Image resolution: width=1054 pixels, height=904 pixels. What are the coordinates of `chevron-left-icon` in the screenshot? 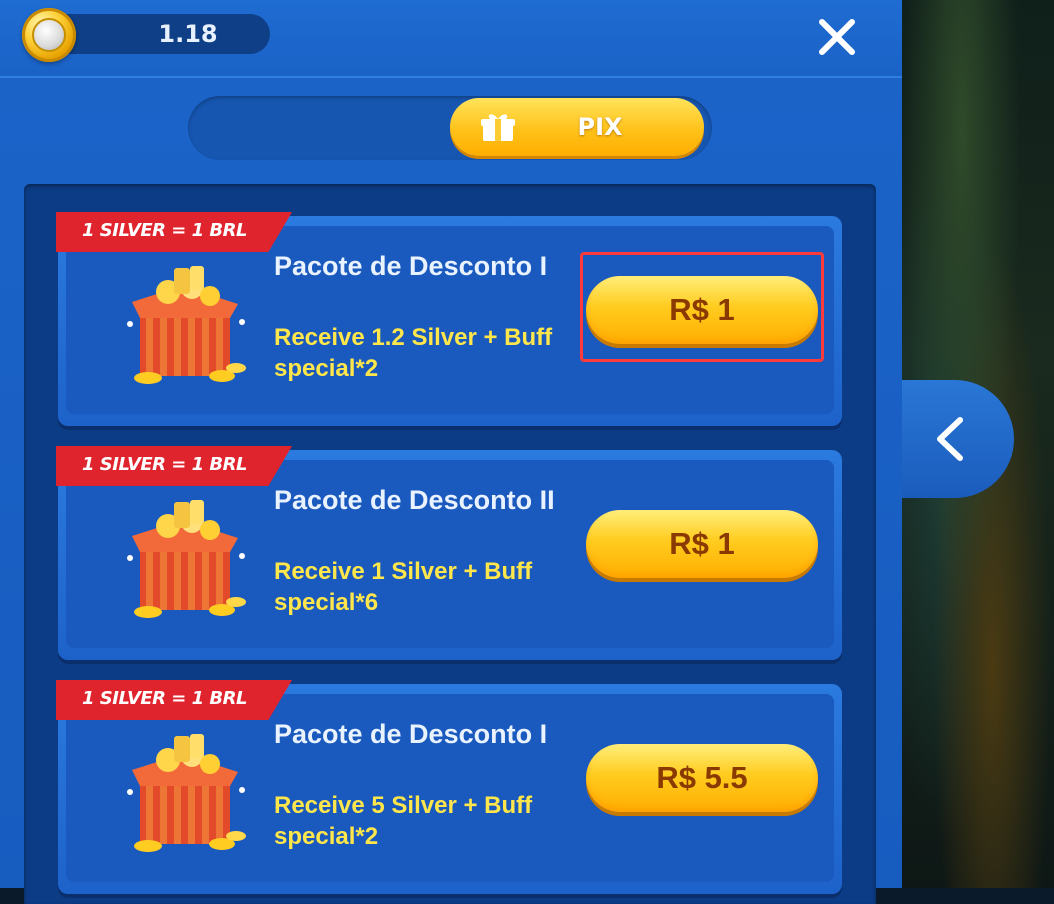 It's located at (950, 439).